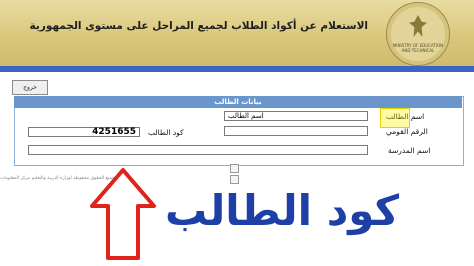  What do you see at coordinates (238, 102) in the screenshot?
I see `panel-title: بيانات الطالب` at bounding box center [238, 102].